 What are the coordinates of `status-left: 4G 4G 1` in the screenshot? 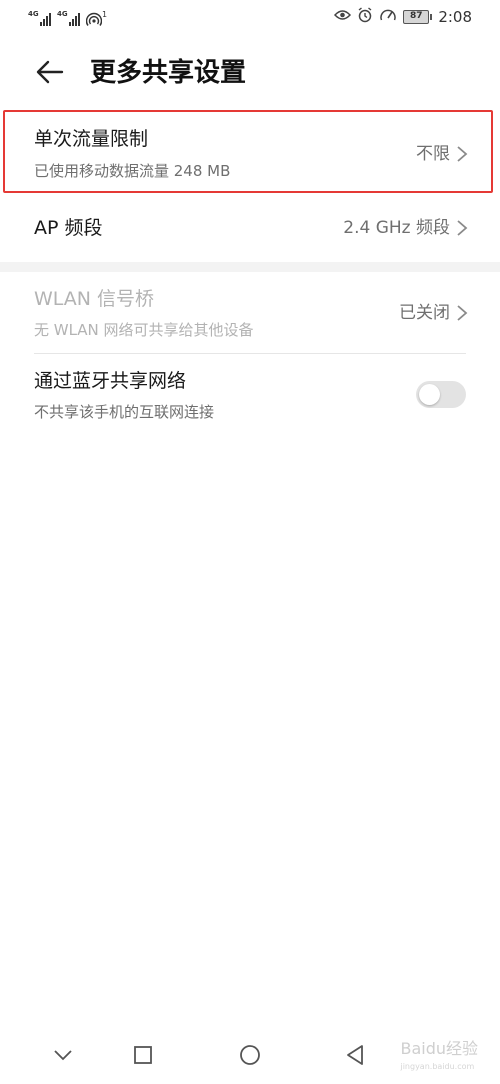 It's located at (68, 17).